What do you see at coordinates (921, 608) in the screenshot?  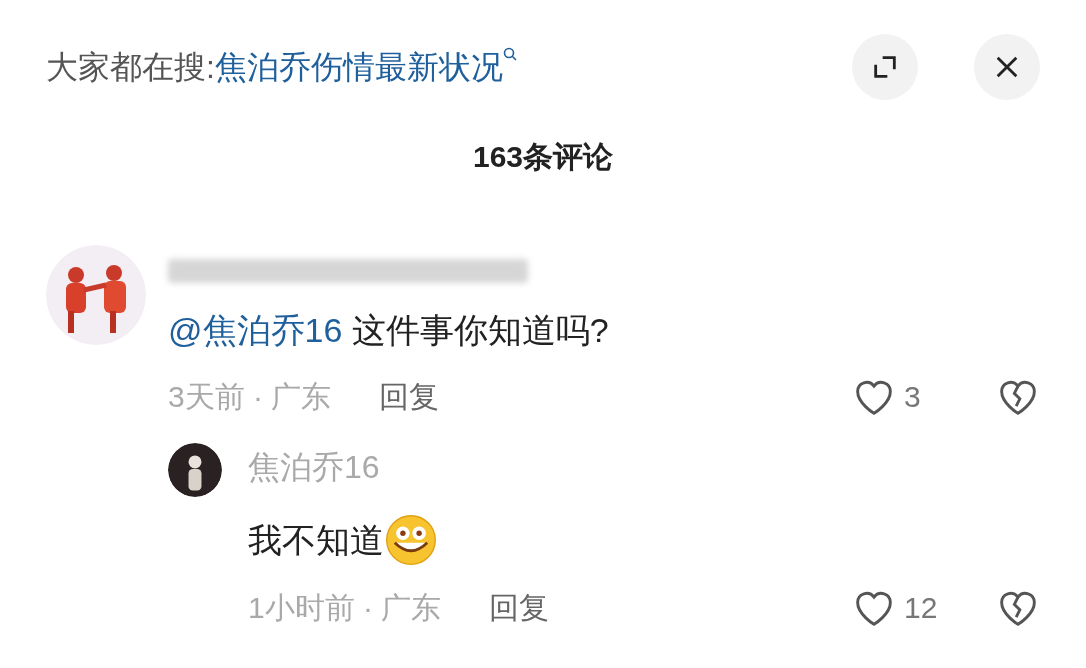 I see `like-count: 12` at bounding box center [921, 608].